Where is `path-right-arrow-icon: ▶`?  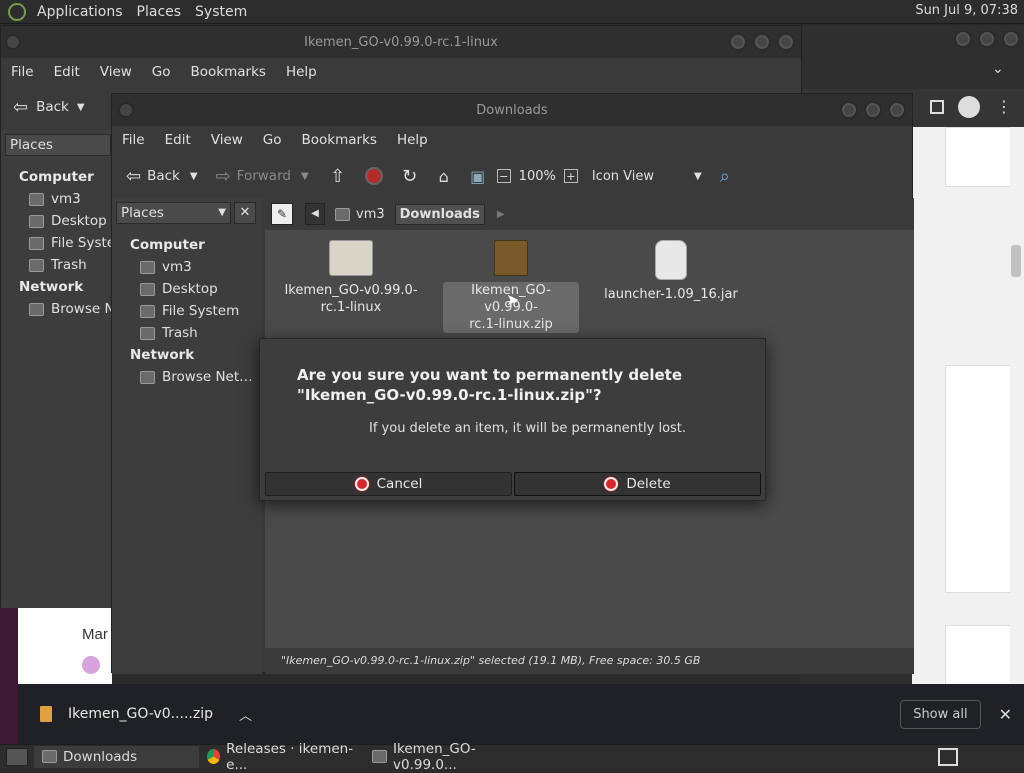 path-right-arrow-icon: ▶ is located at coordinates (501, 214).